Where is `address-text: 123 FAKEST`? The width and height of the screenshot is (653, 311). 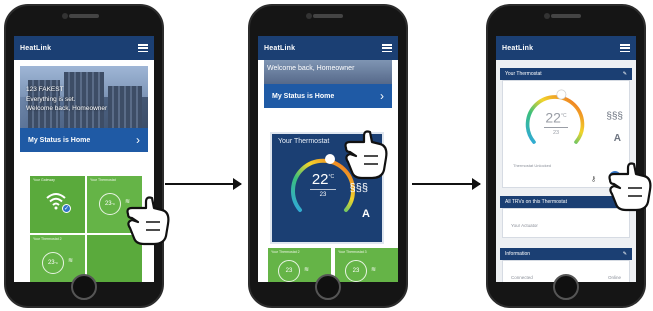
address-text: 123 FAKEST is located at coordinates (45, 89).